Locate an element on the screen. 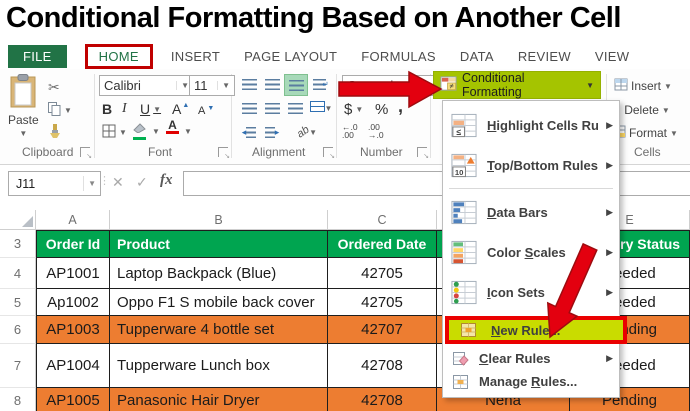  ribbon-tab-file: FILE is located at coordinates (37, 56).